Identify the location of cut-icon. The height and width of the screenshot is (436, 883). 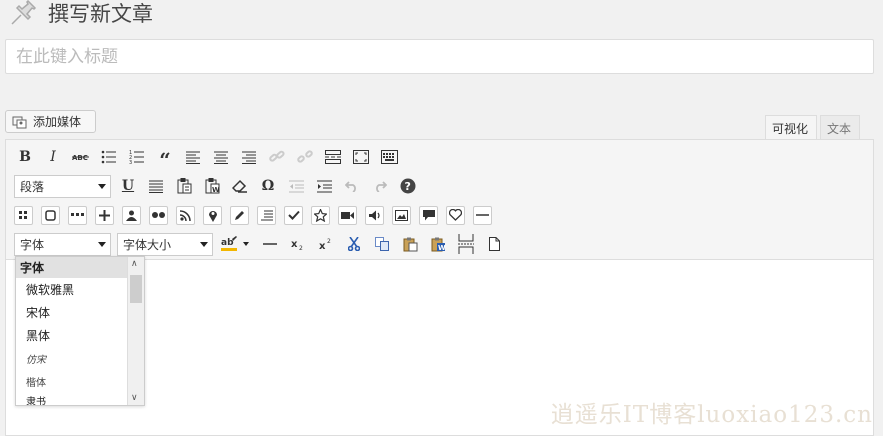
(354, 244).